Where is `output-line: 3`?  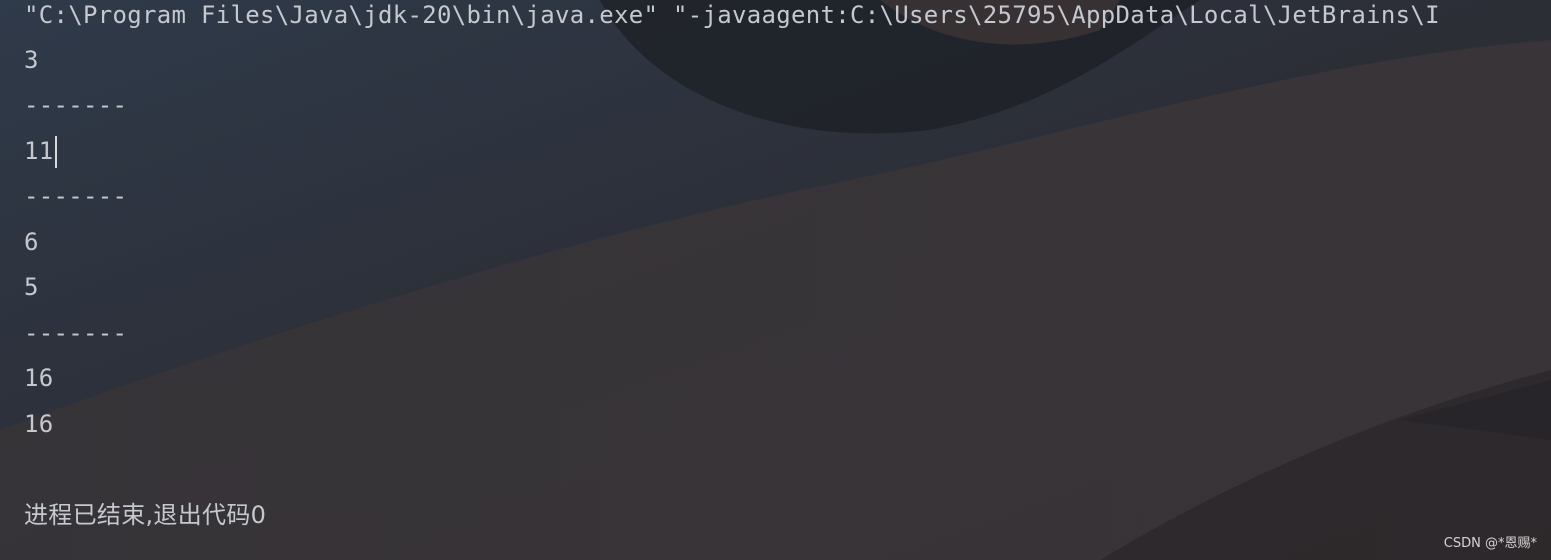
output-line: 3 is located at coordinates (31, 60).